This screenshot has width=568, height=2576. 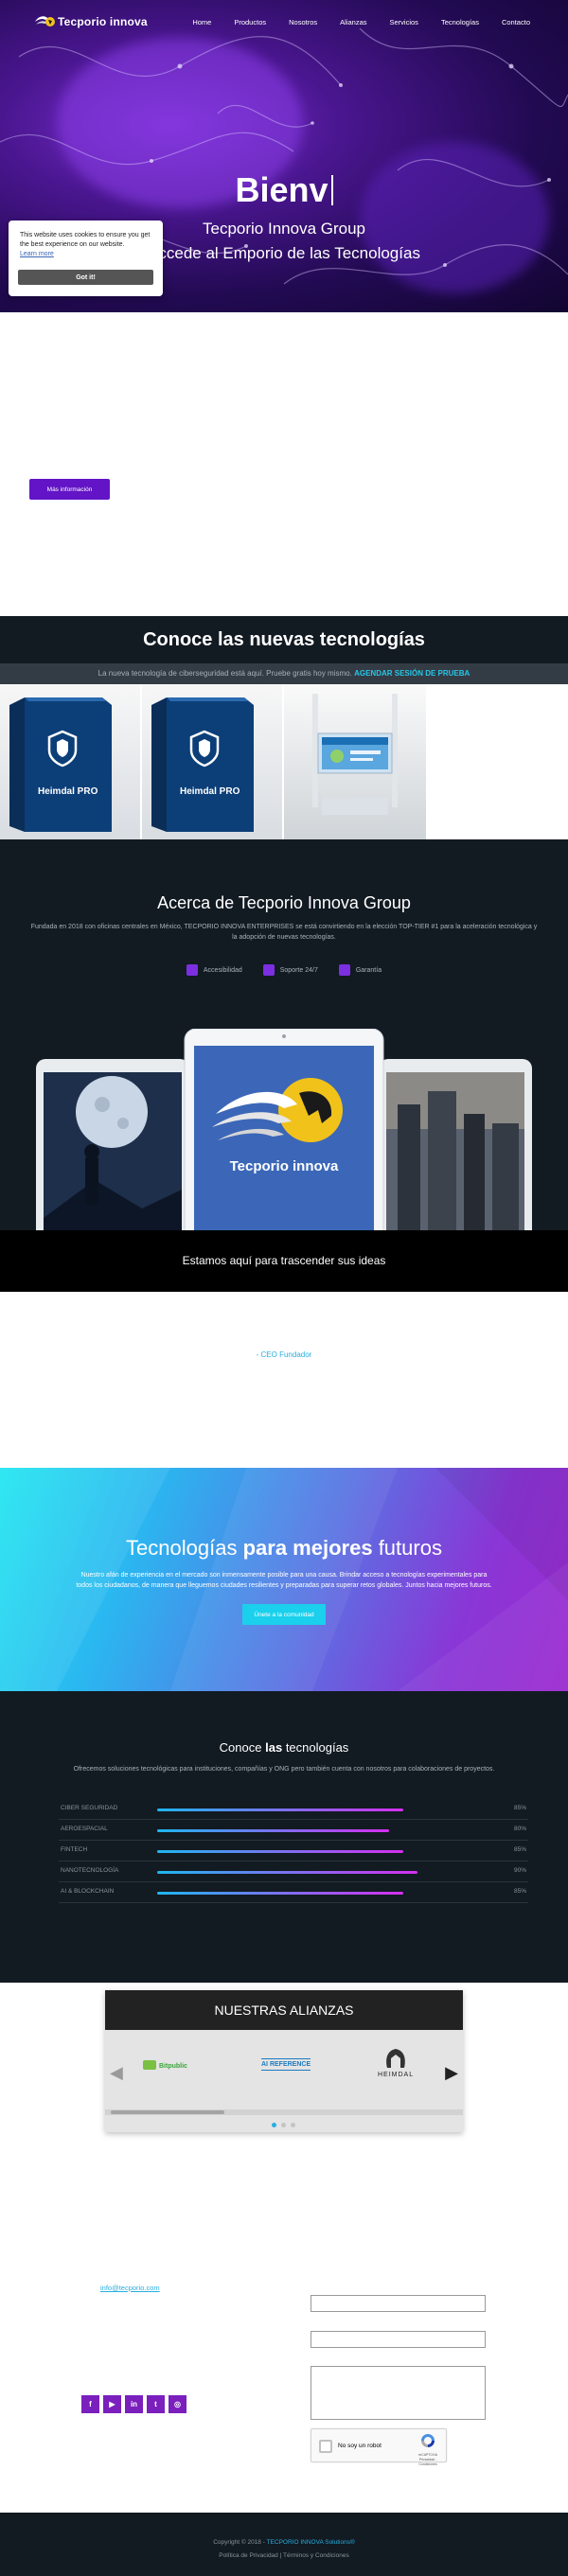 What do you see at coordinates (303, 22) in the screenshot?
I see `nav-nosotros: Nosotros` at bounding box center [303, 22].